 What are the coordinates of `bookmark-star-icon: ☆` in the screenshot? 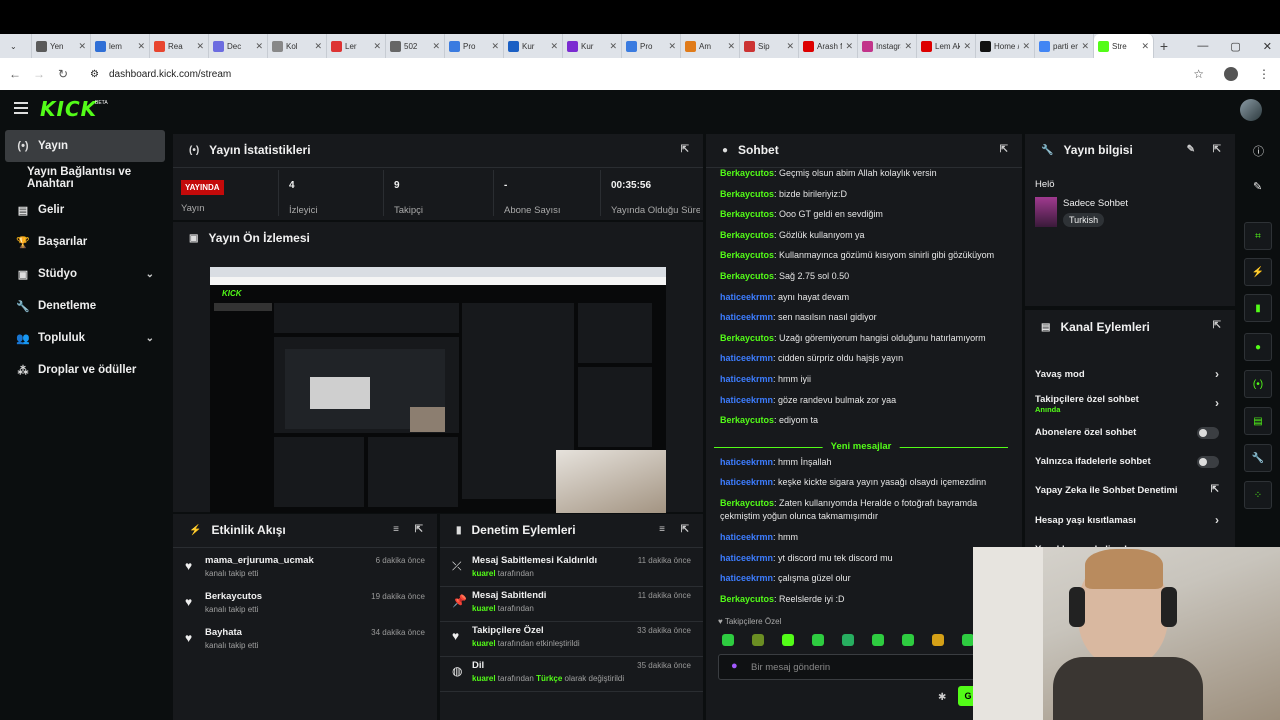 It's located at (1198, 74).